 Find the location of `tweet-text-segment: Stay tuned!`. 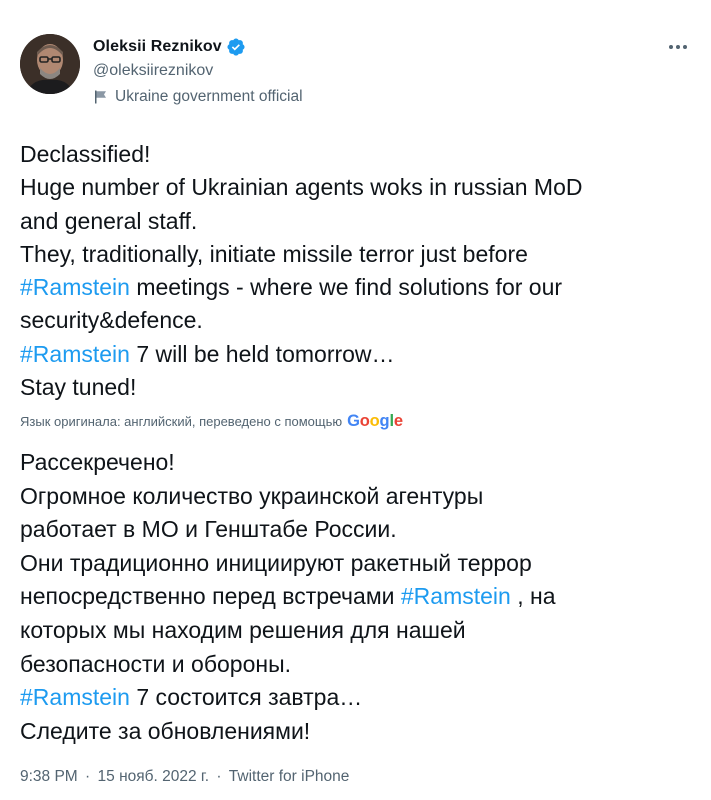

tweet-text-segment: Stay tuned! is located at coordinates (78, 387).